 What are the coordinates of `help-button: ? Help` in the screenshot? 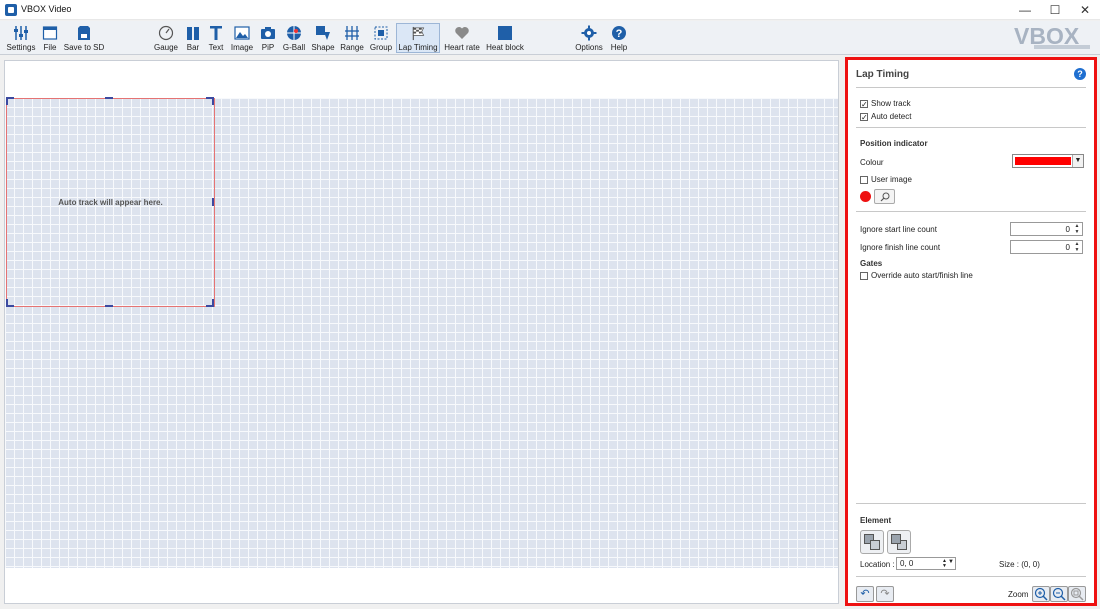 It's located at (619, 38).